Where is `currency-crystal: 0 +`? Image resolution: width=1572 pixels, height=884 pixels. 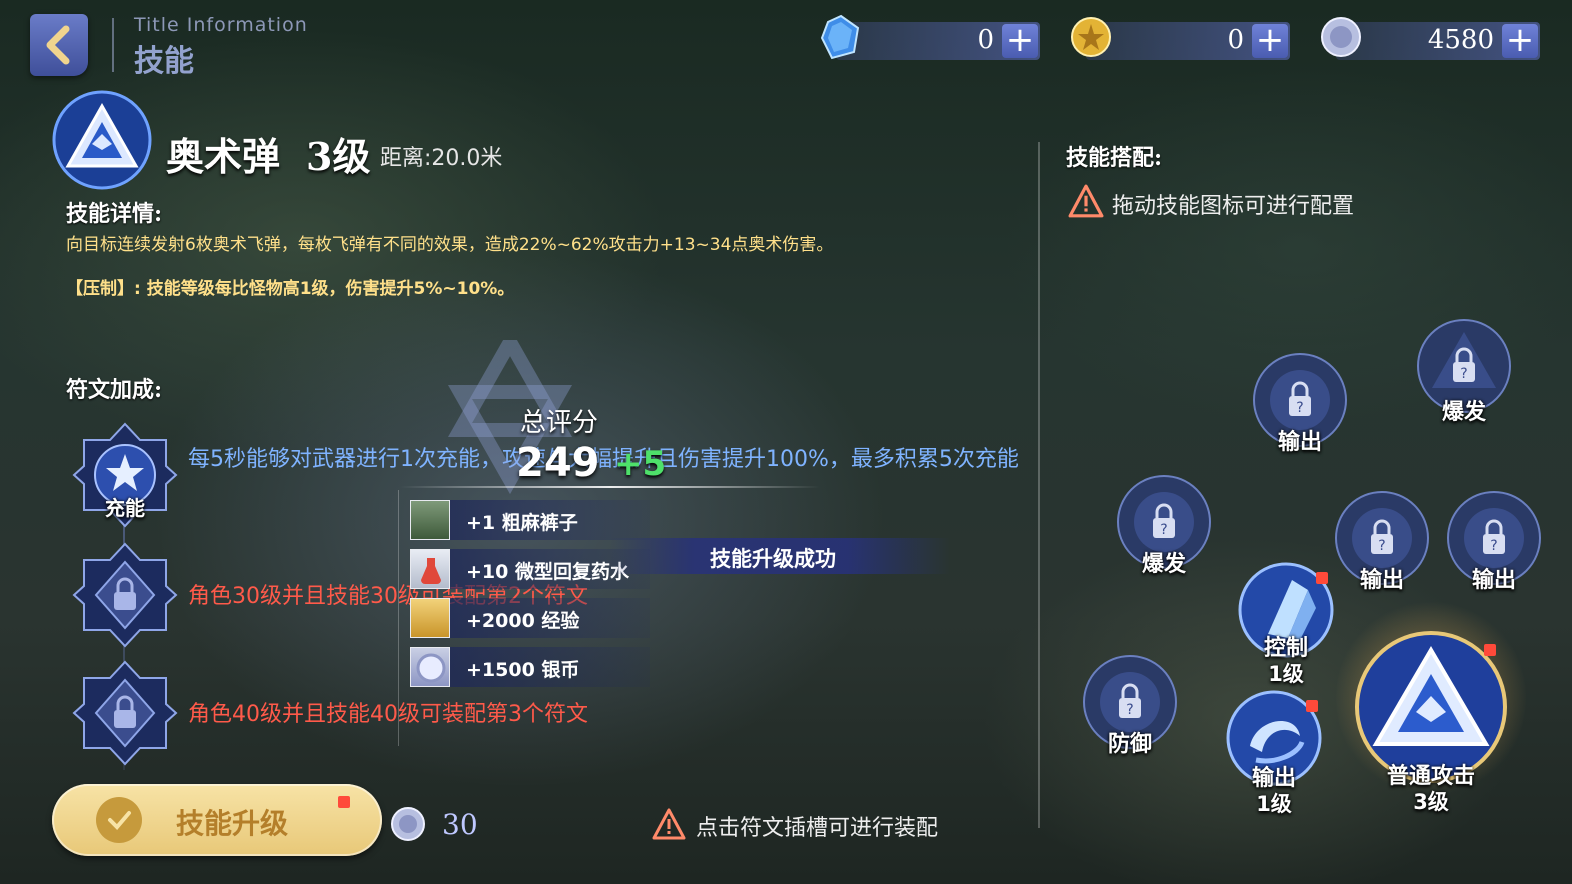
currency-crystal: 0 + is located at coordinates (930, 37).